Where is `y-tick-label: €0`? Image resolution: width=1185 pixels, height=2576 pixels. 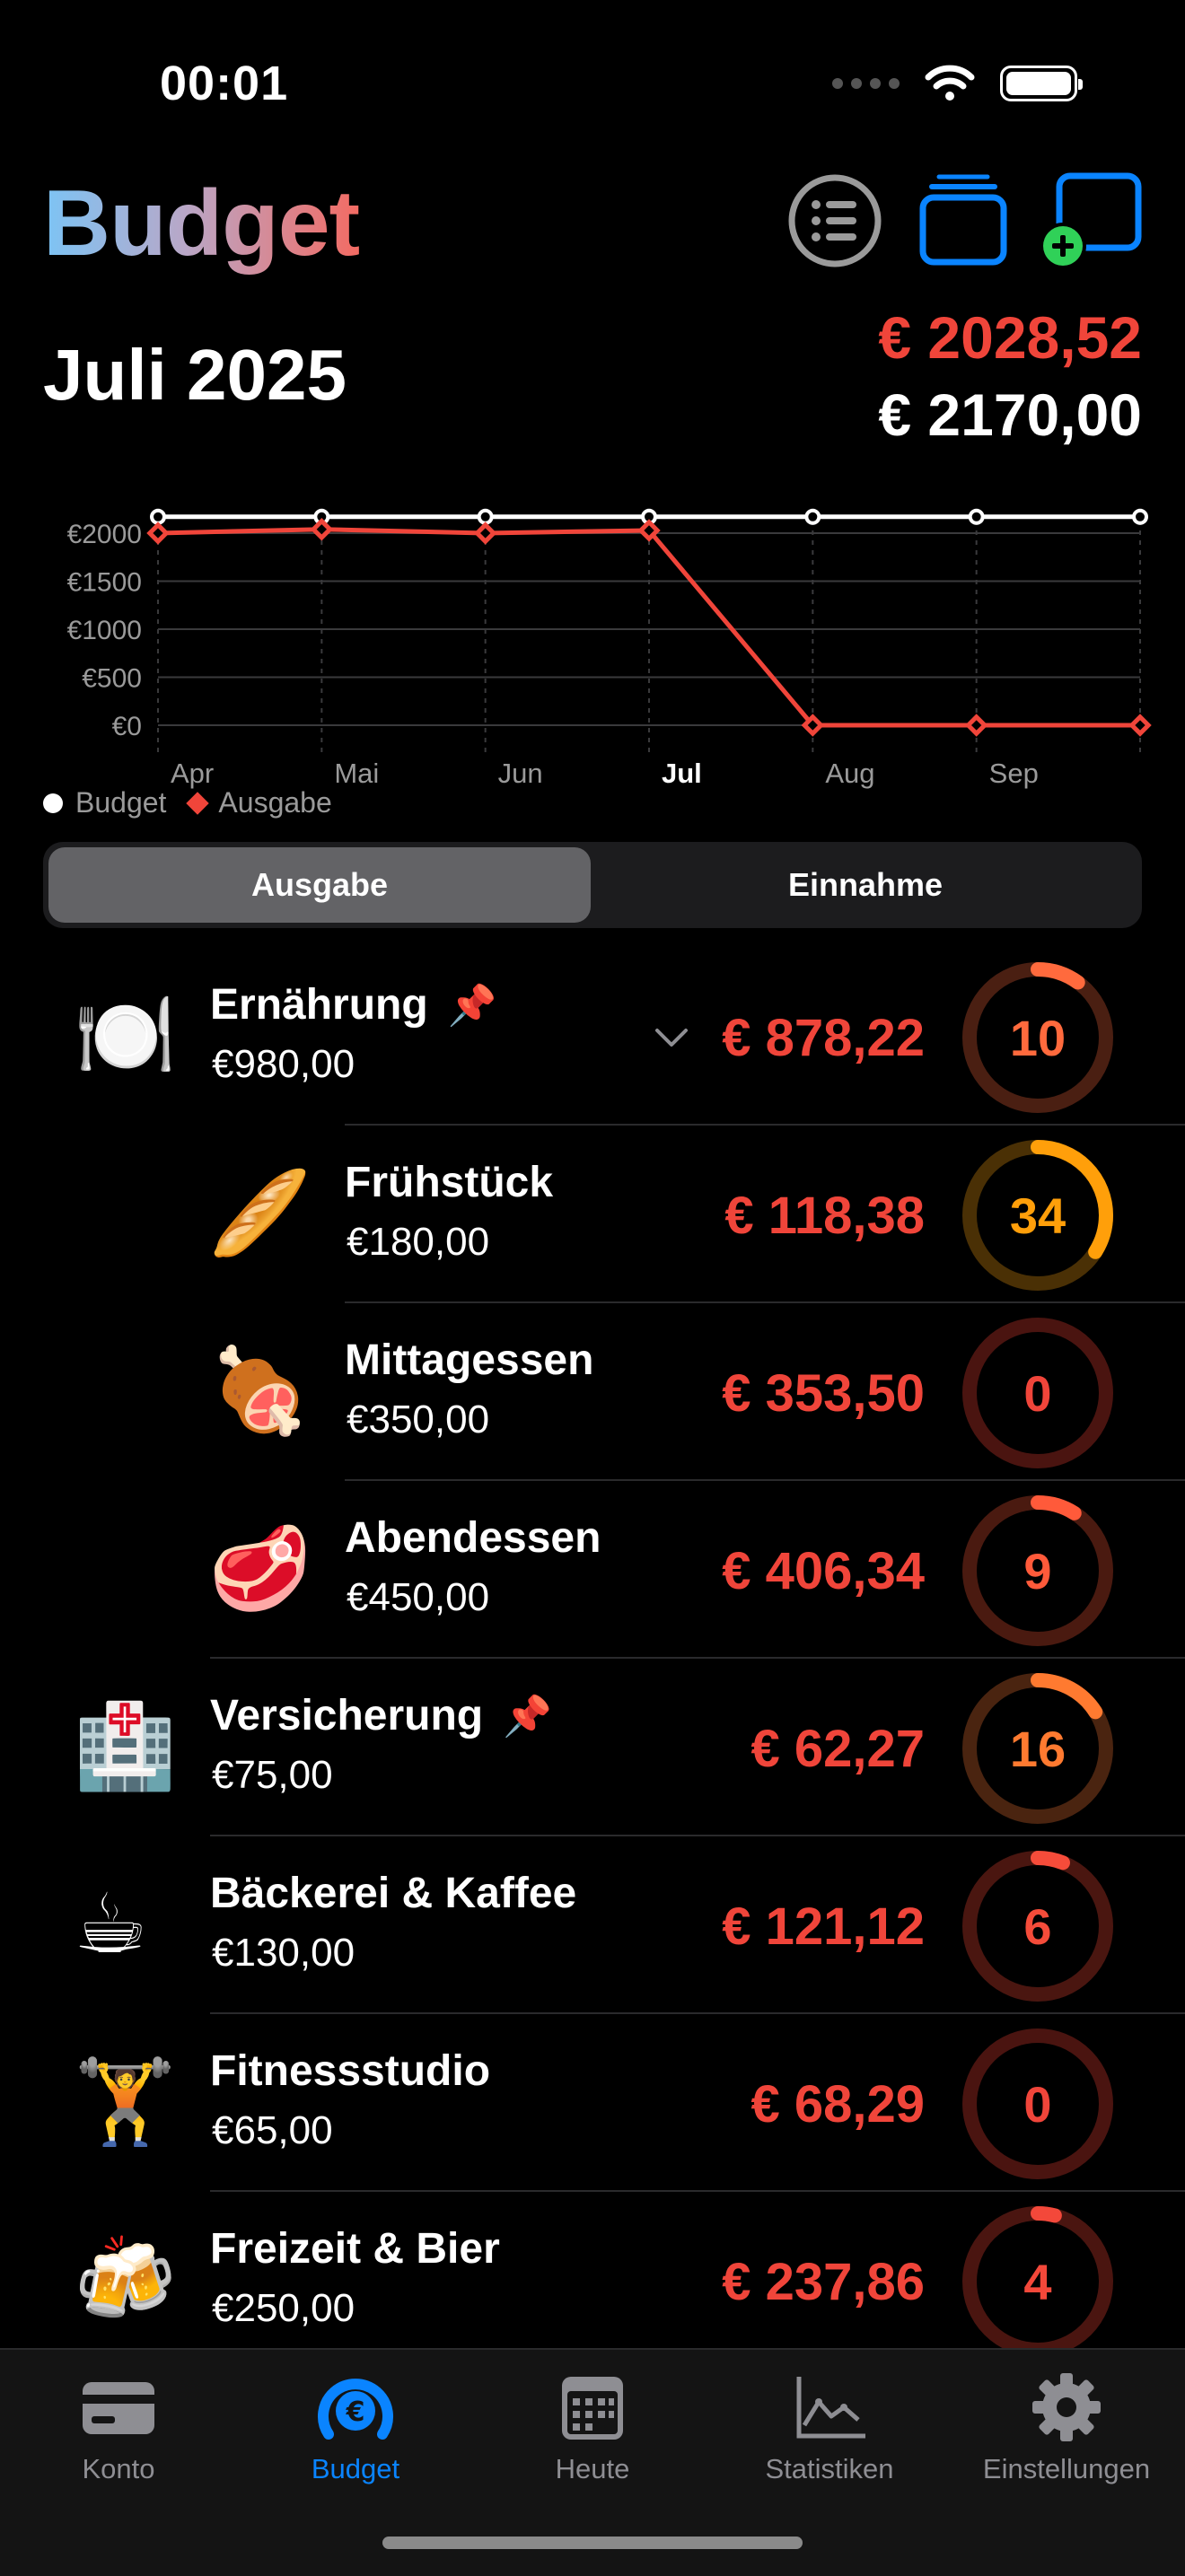 y-tick-label: €0 is located at coordinates (127, 726).